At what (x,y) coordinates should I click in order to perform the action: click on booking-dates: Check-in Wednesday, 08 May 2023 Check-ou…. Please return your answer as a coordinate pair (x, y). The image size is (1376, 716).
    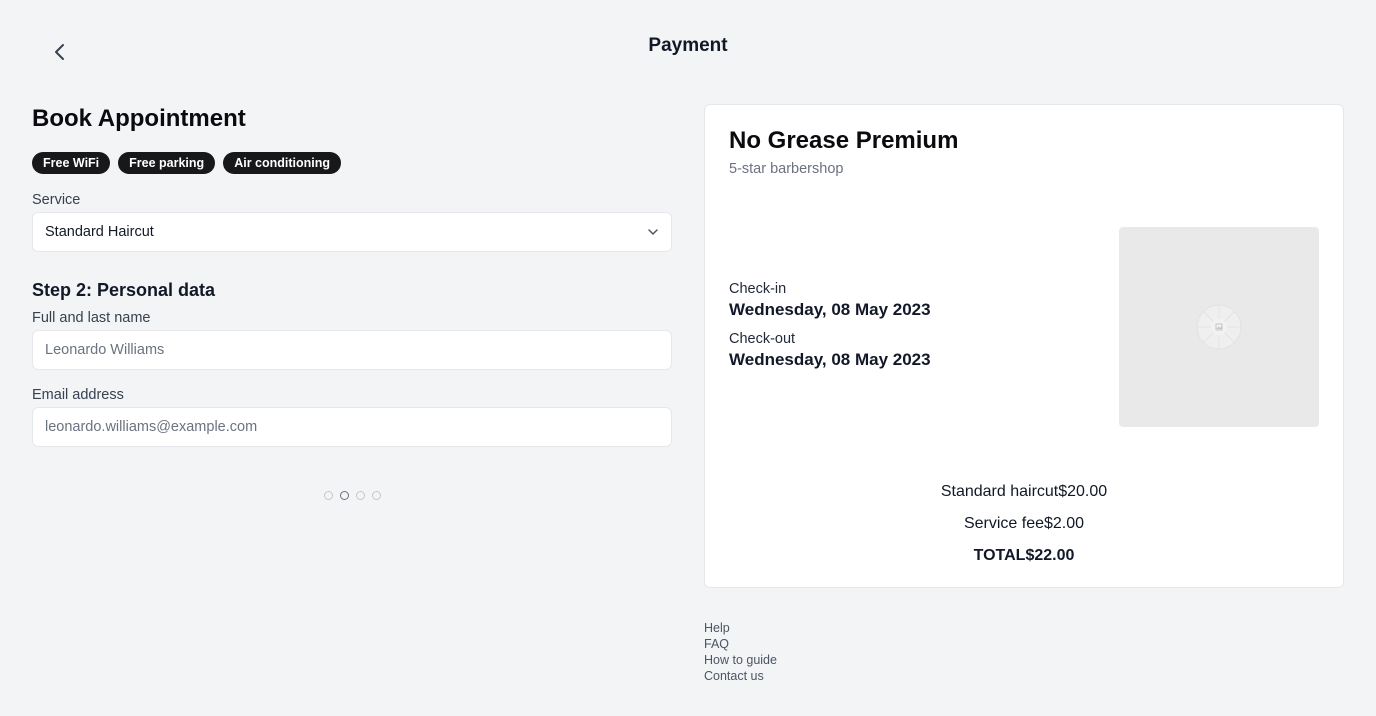
    Looking at the image, I should click on (830, 329).